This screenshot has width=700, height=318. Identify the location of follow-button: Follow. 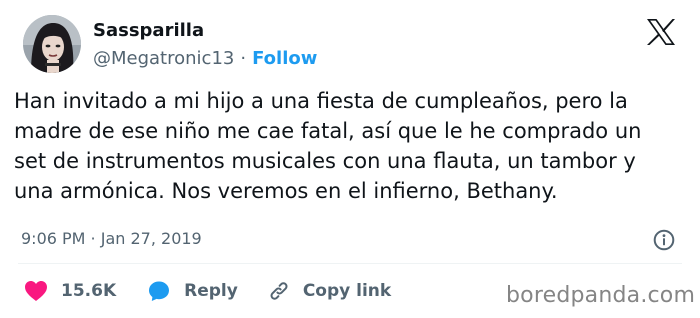
(284, 58).